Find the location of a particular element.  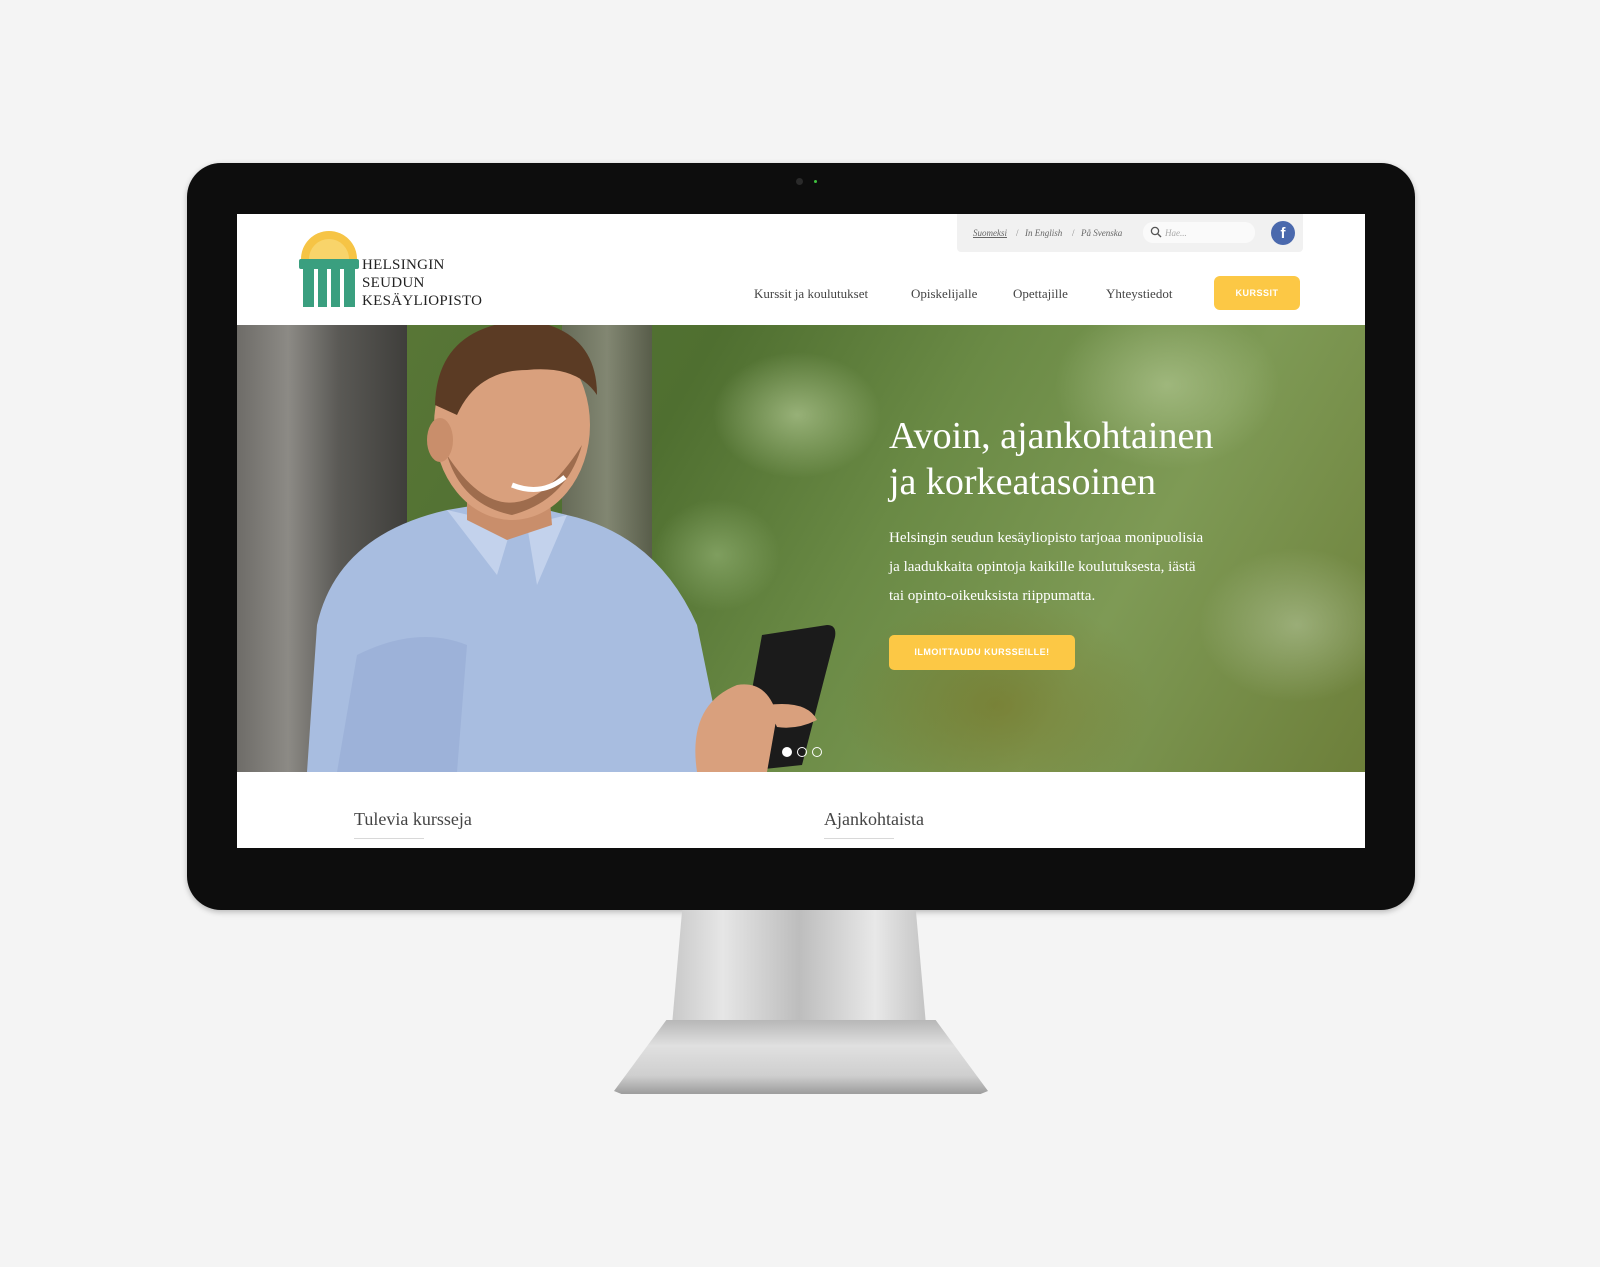

hero-title: Avoin, ajankohtainen ja korkeatasoinen is located at coordinates (1099, 459).